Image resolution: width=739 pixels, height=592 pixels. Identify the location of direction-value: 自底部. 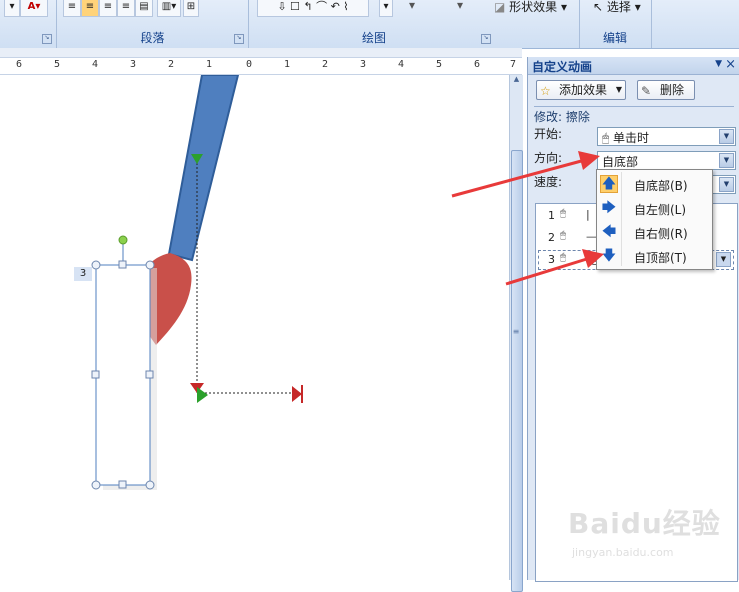
(620, 162).